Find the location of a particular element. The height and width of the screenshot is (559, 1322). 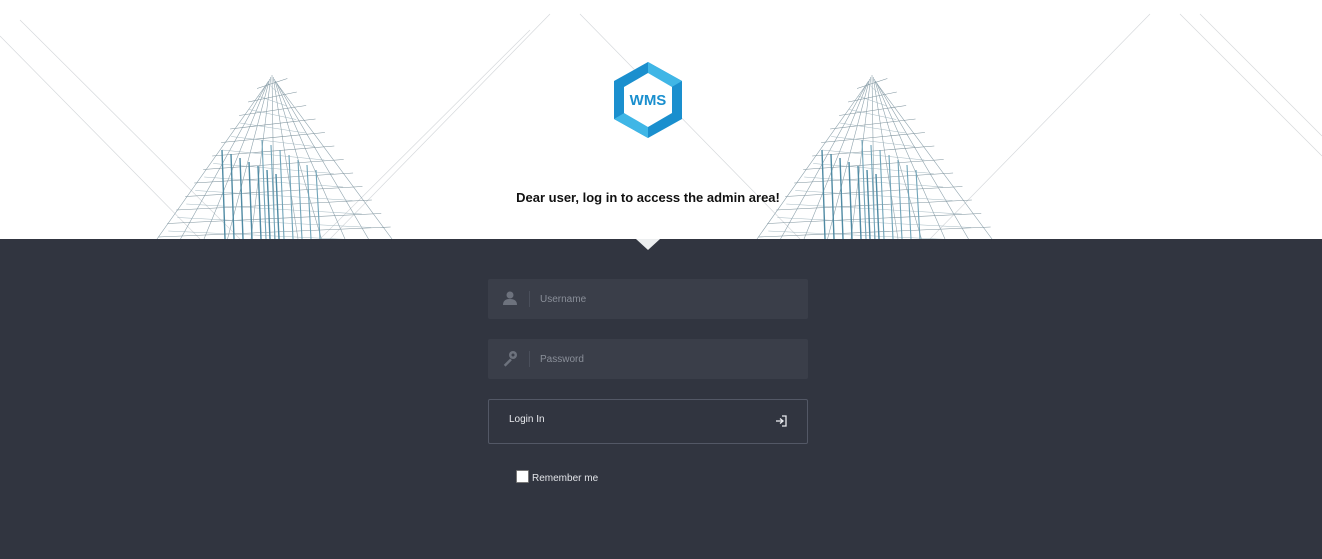

wms-logo: WMS is located at coordinates (648, 100).